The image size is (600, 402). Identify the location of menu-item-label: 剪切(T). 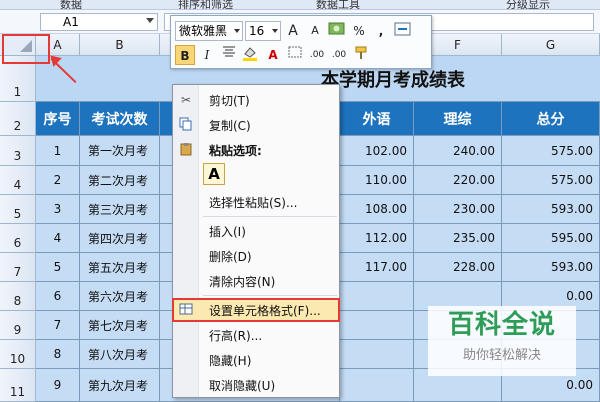
(229, 100).